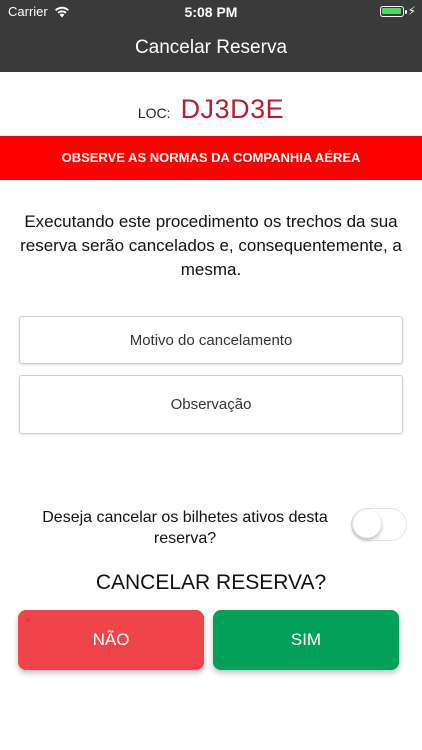  I want to click on toggle-knob, so click(367, 524).